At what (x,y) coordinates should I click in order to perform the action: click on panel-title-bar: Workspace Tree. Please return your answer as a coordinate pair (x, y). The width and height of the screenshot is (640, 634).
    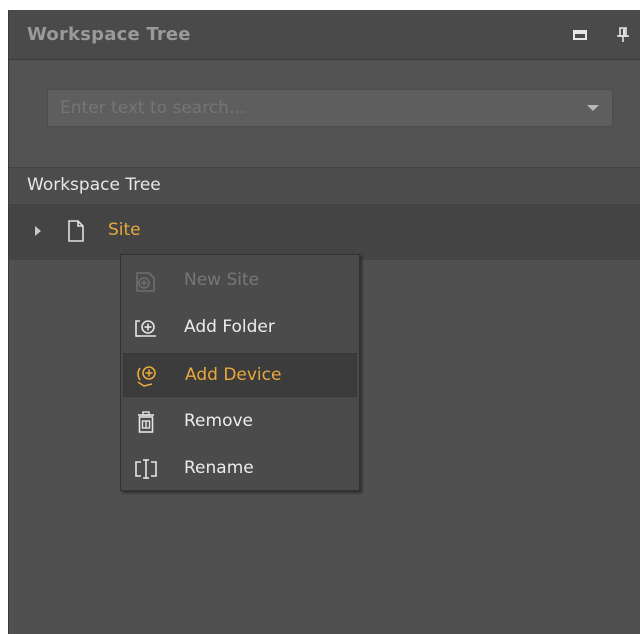
    Looking at the image, I should click on (324, 35).